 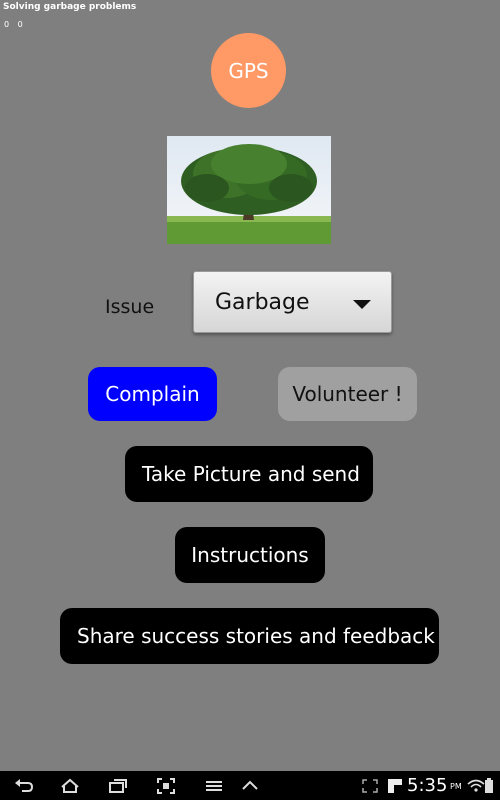 What do you see at coordinates (249, 190) in the screenshot?
I see `tree-image` at bounding box center [249, 190].